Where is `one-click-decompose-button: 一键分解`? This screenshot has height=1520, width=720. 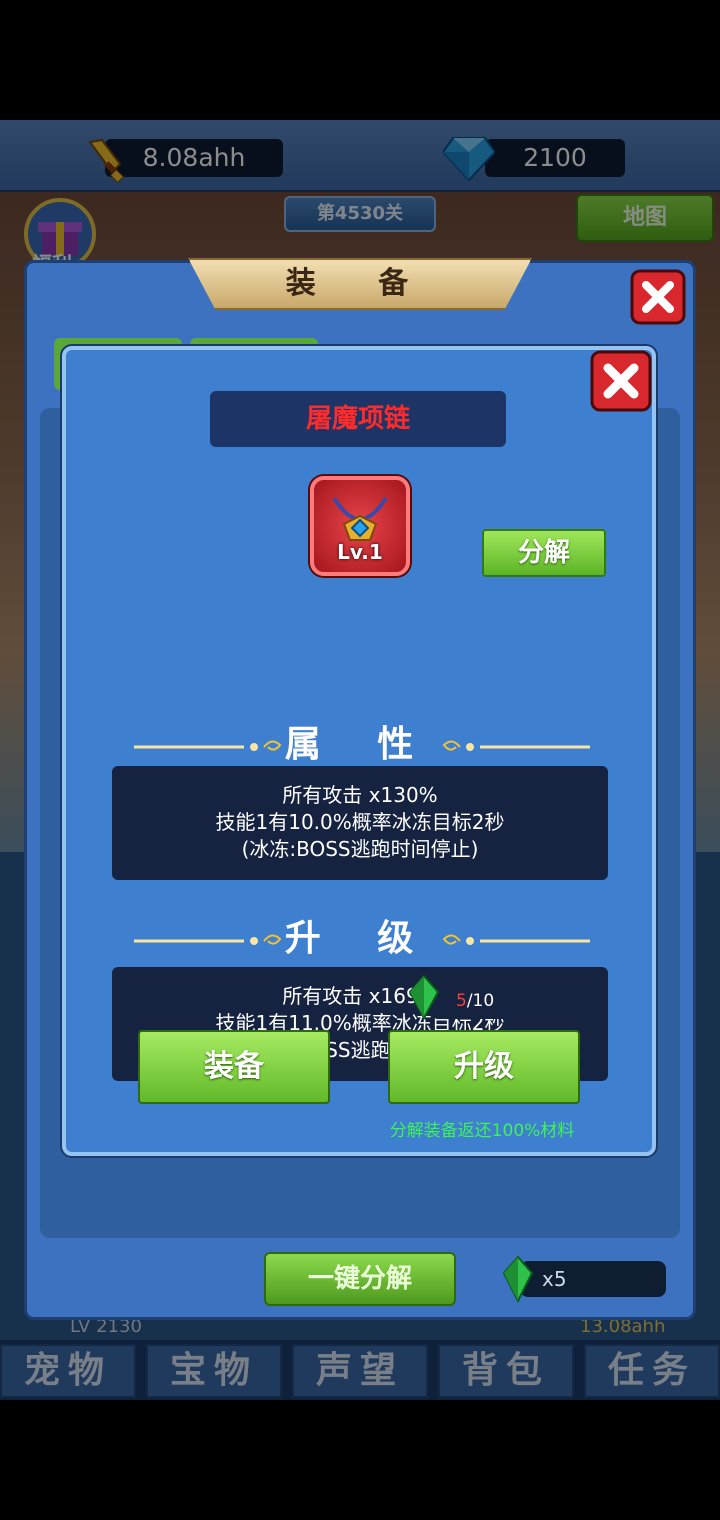 one-click-decompose-button: 一键分解 is located at coordinates (360, 1279).